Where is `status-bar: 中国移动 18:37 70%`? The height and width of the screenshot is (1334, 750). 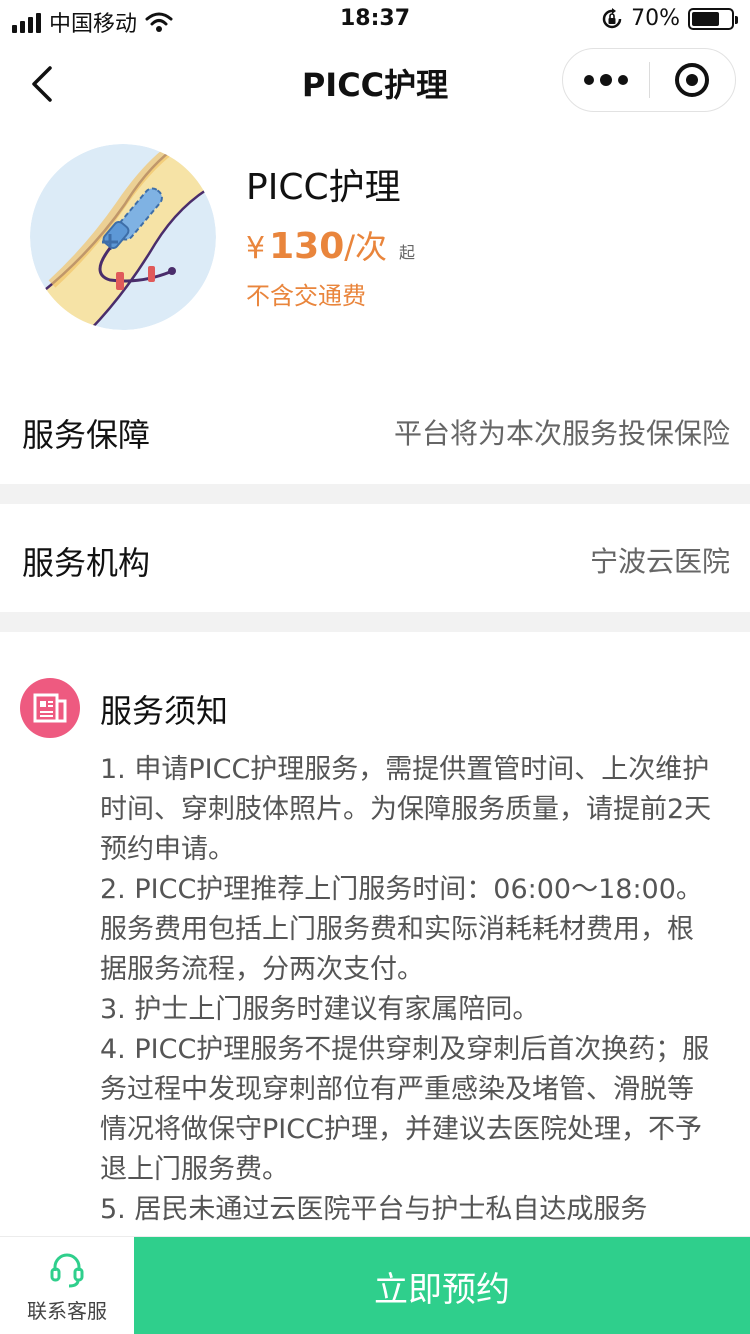 status-bar: 中国移动 18:37 70% is located at coordinates (375, 20).